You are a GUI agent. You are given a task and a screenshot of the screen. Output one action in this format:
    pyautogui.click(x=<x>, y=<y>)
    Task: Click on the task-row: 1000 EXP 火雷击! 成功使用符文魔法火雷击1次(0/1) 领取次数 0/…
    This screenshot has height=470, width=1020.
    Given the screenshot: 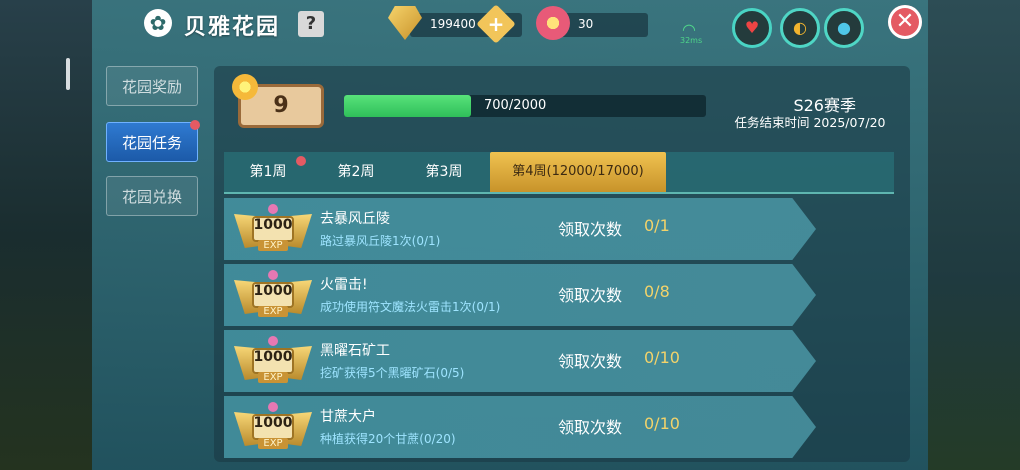 What is the action you would take?
    pyautogui.click(x=520, y=295)
    